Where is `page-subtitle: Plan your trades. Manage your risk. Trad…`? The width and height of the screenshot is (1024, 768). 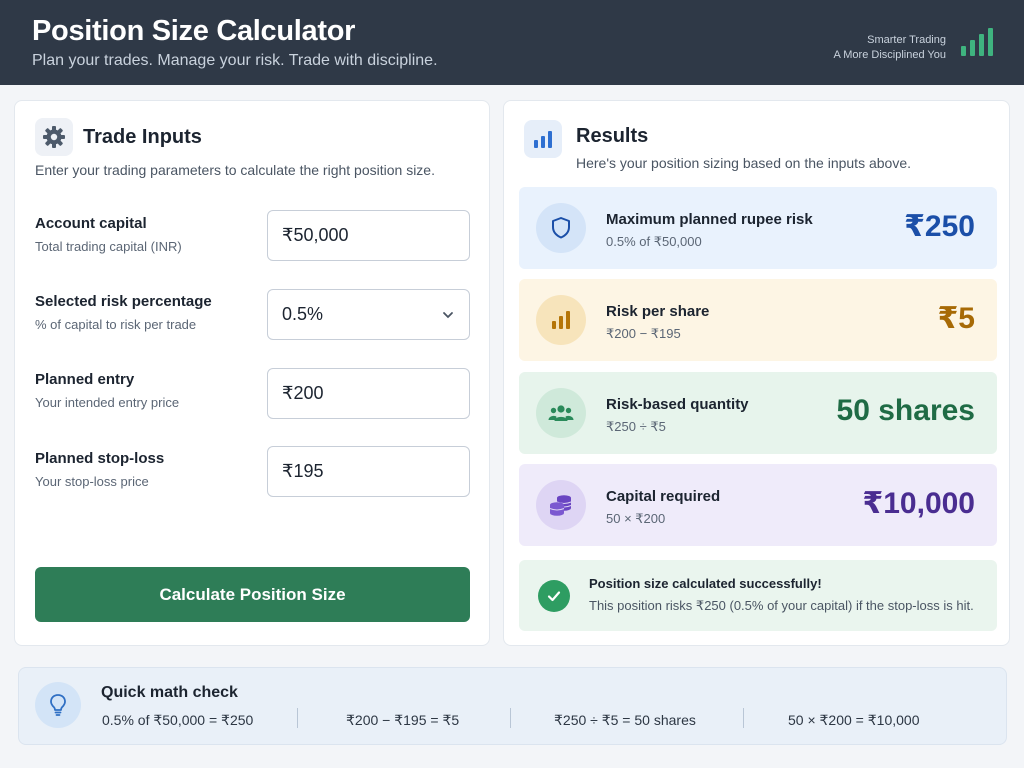 page-subtitle: Plan your trades. Manage your risk. Trad… is located at coordinates (235, 60).